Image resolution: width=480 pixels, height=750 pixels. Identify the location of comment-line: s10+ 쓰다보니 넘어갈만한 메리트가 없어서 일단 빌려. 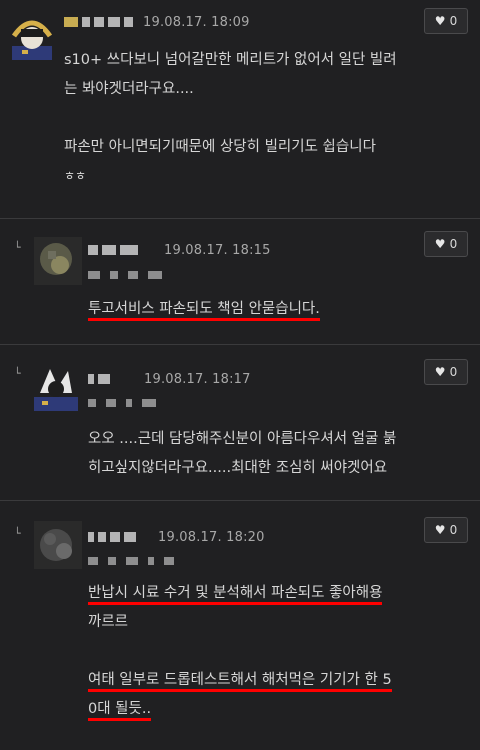
(230, 60).